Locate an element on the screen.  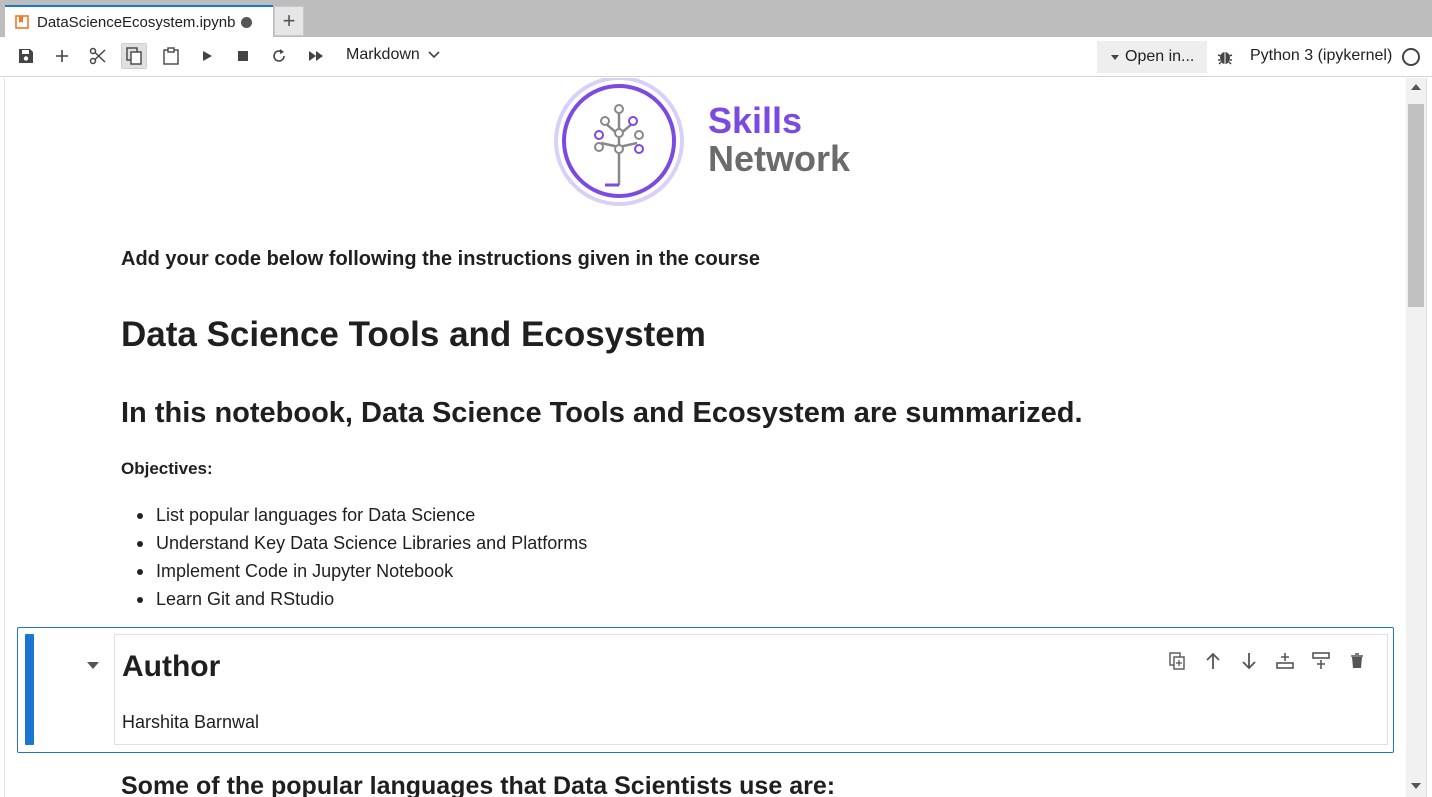
cell-editor is located at coordinates (751, 689).